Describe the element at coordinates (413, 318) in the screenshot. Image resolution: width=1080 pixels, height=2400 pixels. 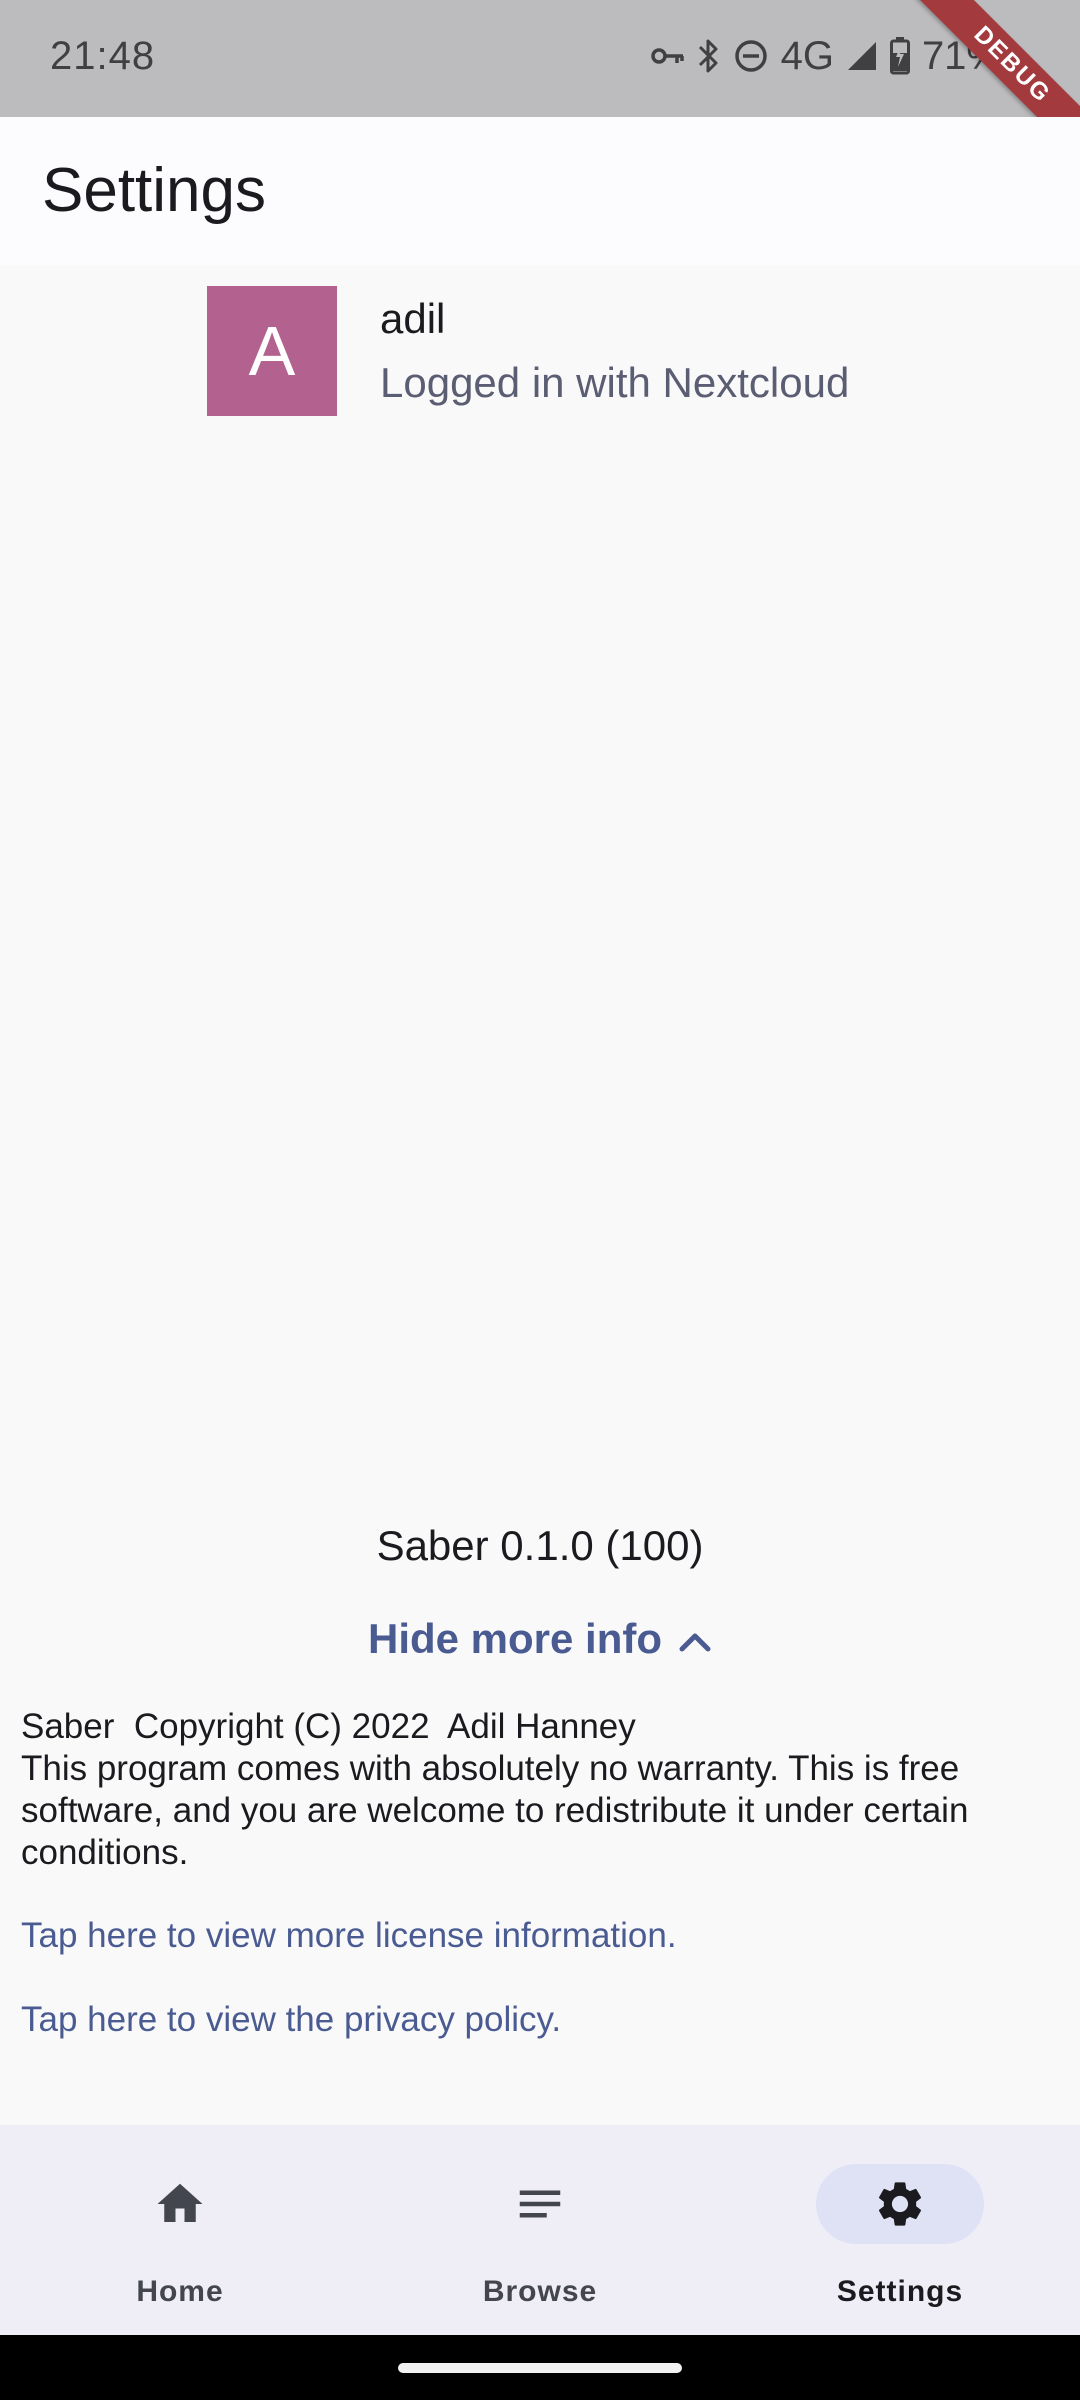
I see `account-username: adil` at that location.